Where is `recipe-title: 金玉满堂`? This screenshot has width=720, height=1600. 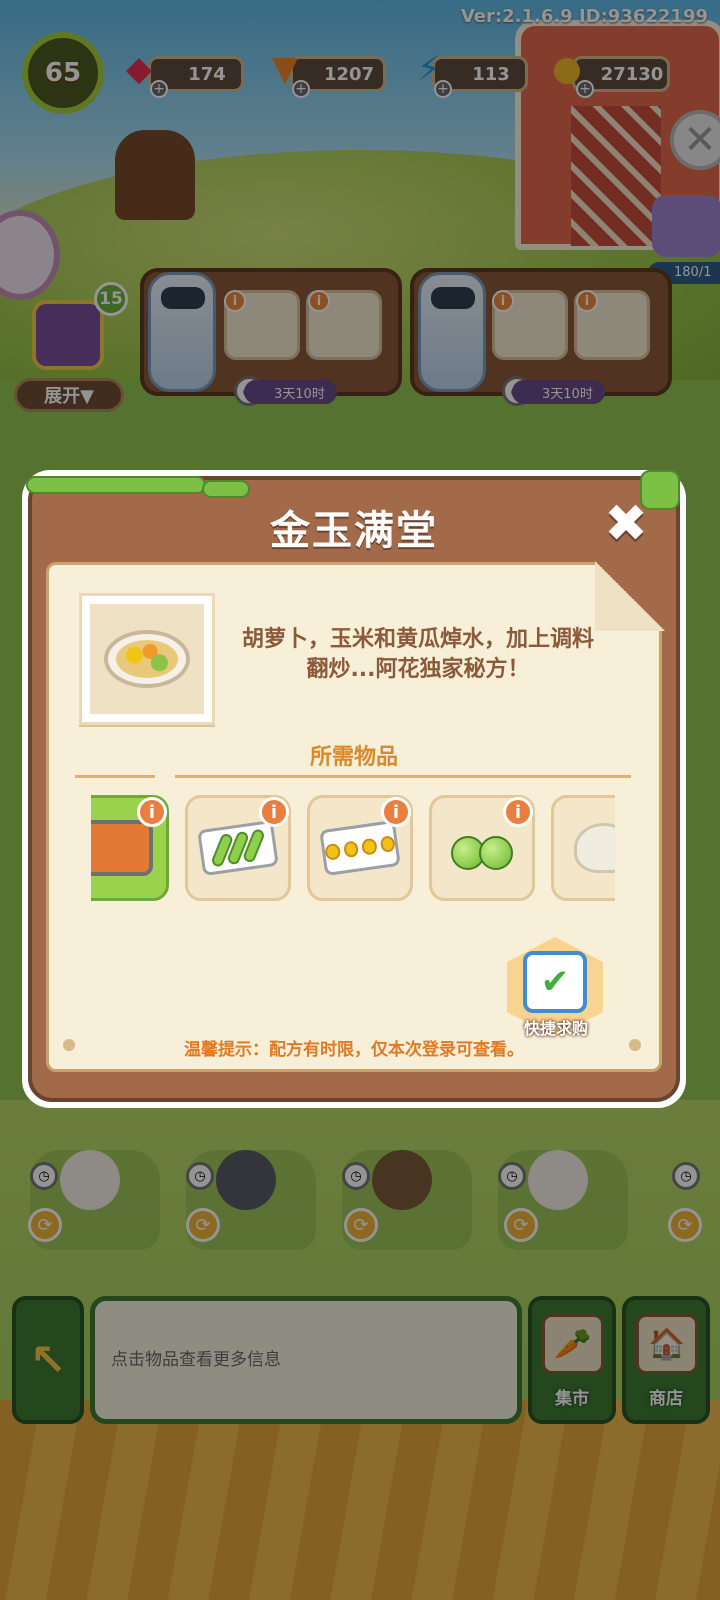
recipe-title: 金玉满堂 is located at coordinates (354, 531).